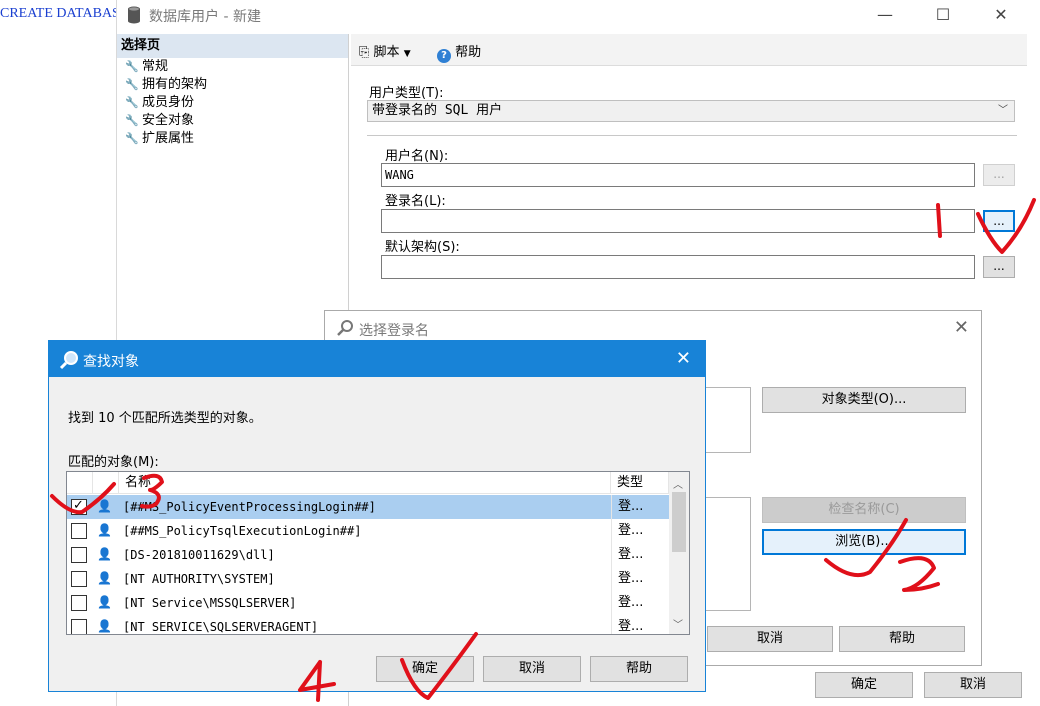  What do you see at coordinates (64, 13) in the screenshot?
I see `editor-code-text: CREATE DATABASE` at bounding box center [64, 13].